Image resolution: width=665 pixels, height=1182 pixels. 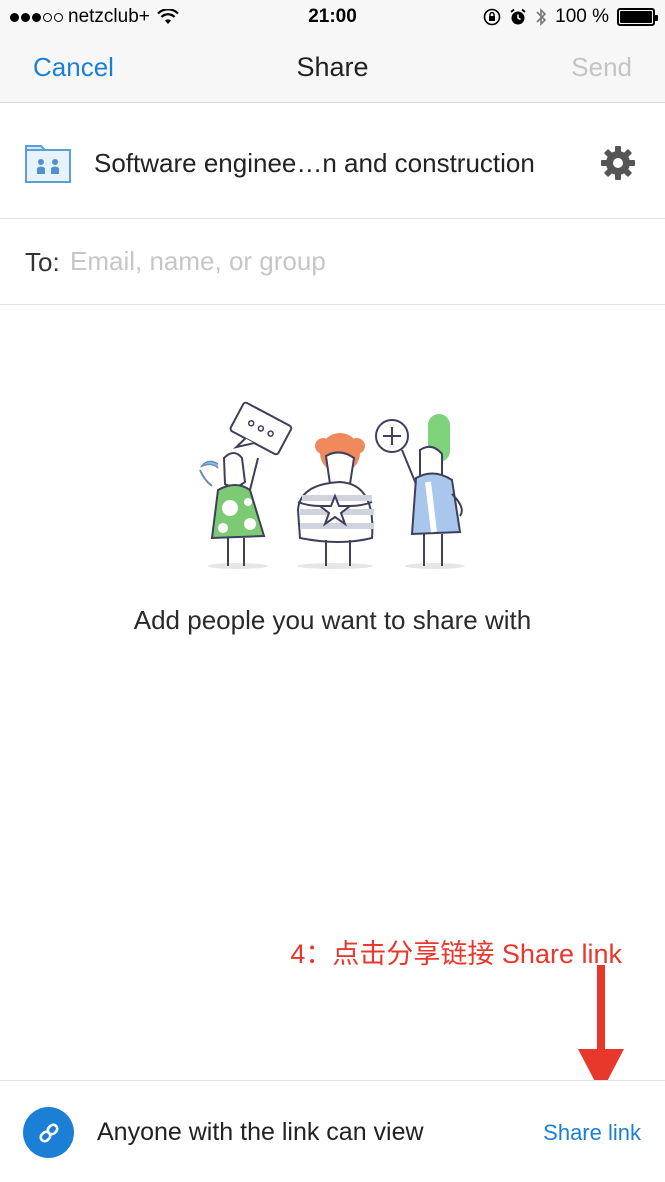 What do you see at coordinates (456, 954) in the screenshot?
I see `tutorial-annotation: 4：点击分享链接 Share link` at bounding box center [456, 954].